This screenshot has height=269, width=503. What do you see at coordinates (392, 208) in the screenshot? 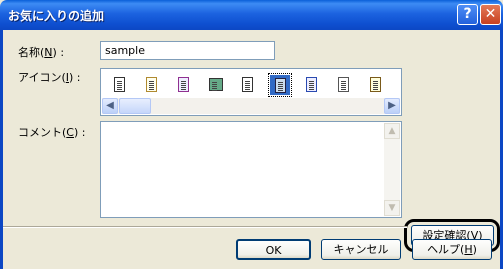
I see `scroll-down-icon: ▼` at bounding box center [392, 208].